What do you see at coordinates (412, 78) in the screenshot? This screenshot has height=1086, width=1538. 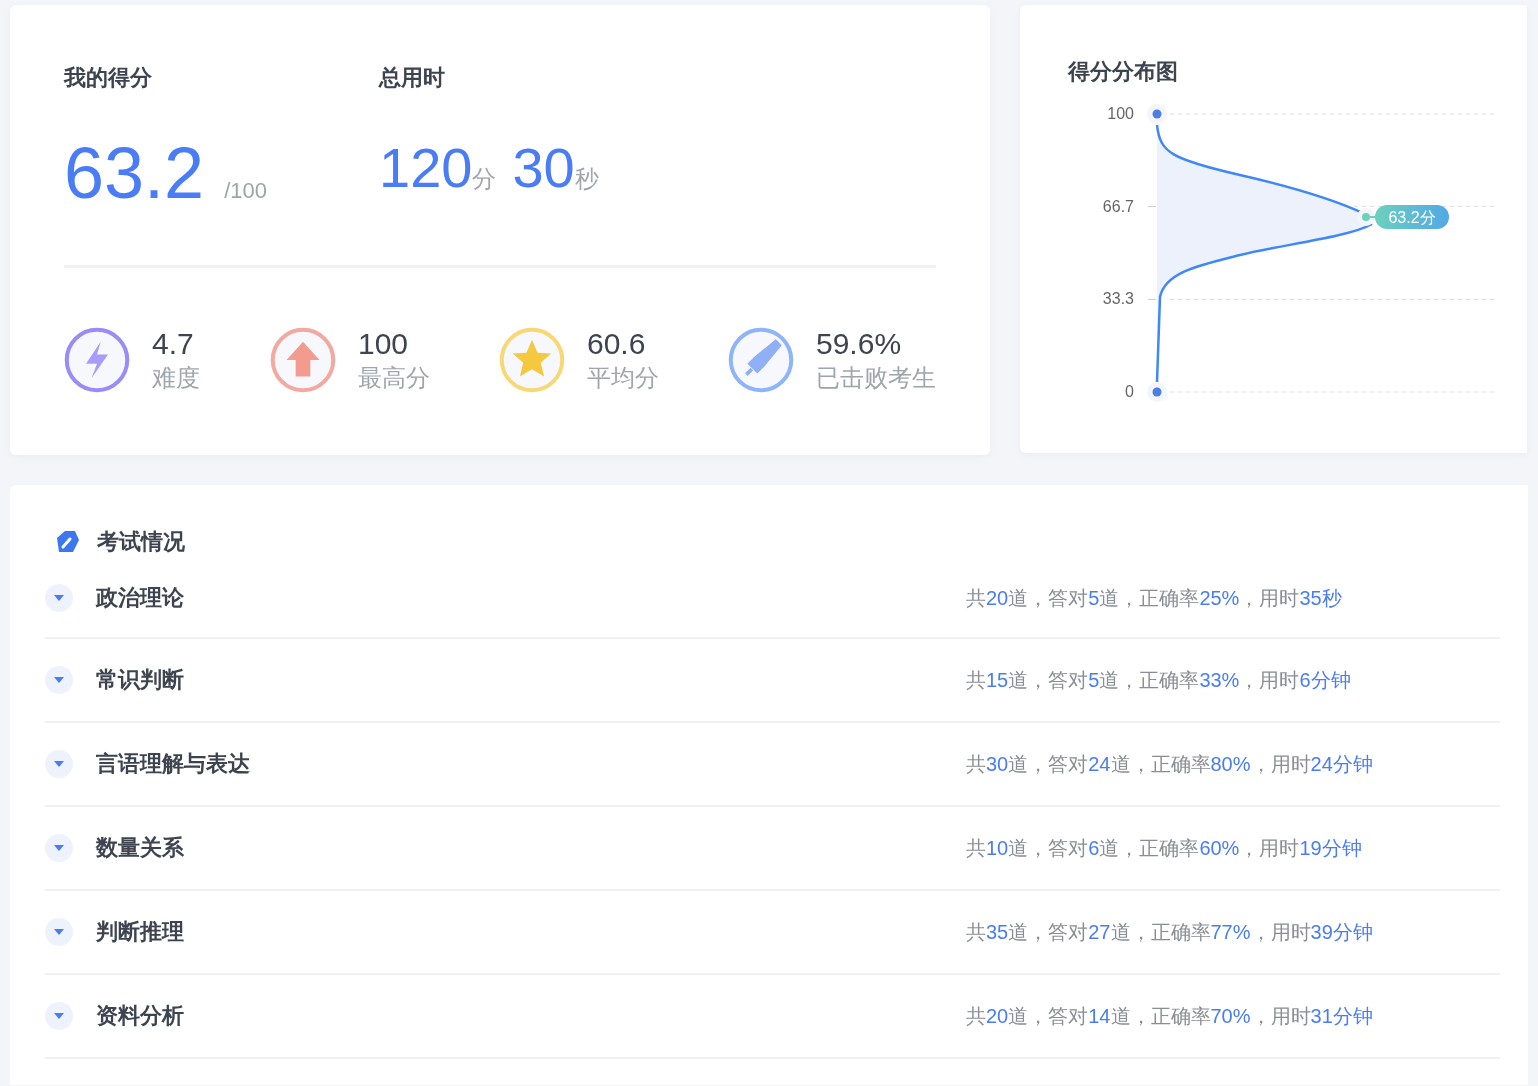 I see `time-label: 总用时` at bounding box center [412, 78].